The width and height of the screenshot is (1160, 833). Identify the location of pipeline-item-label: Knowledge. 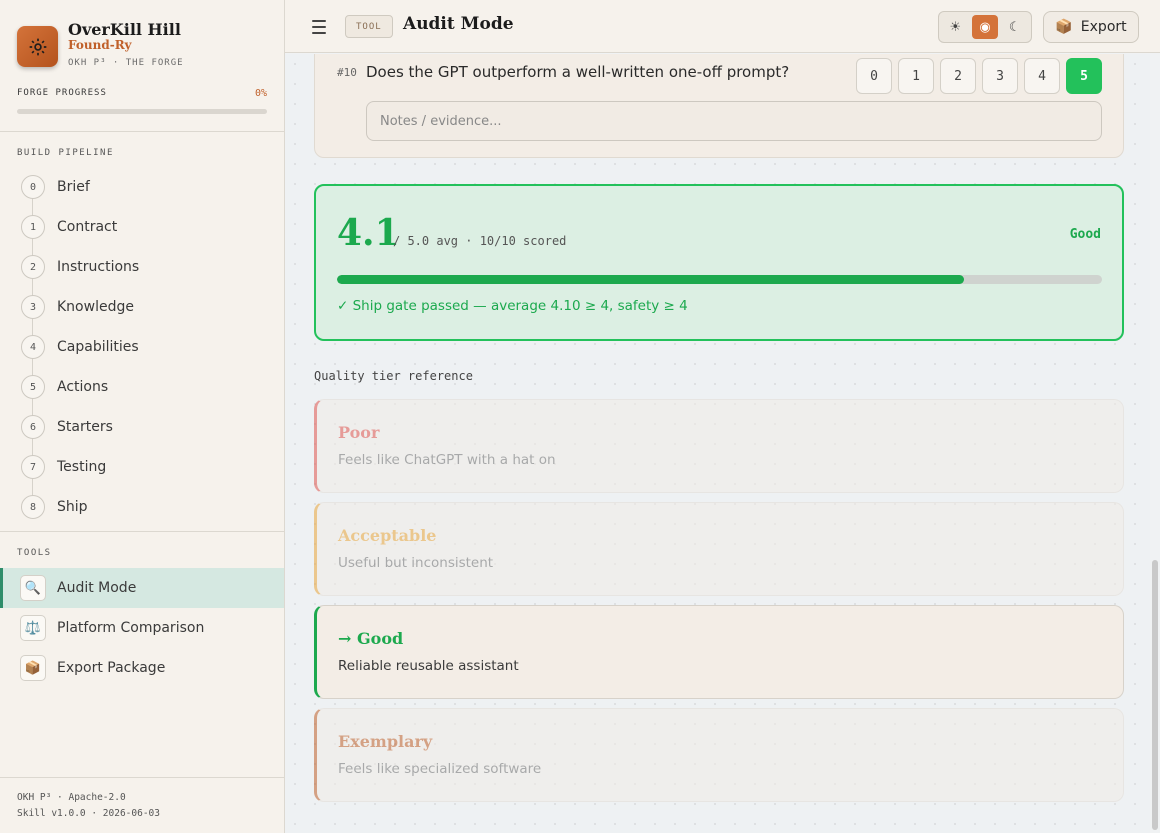
(95, 307).